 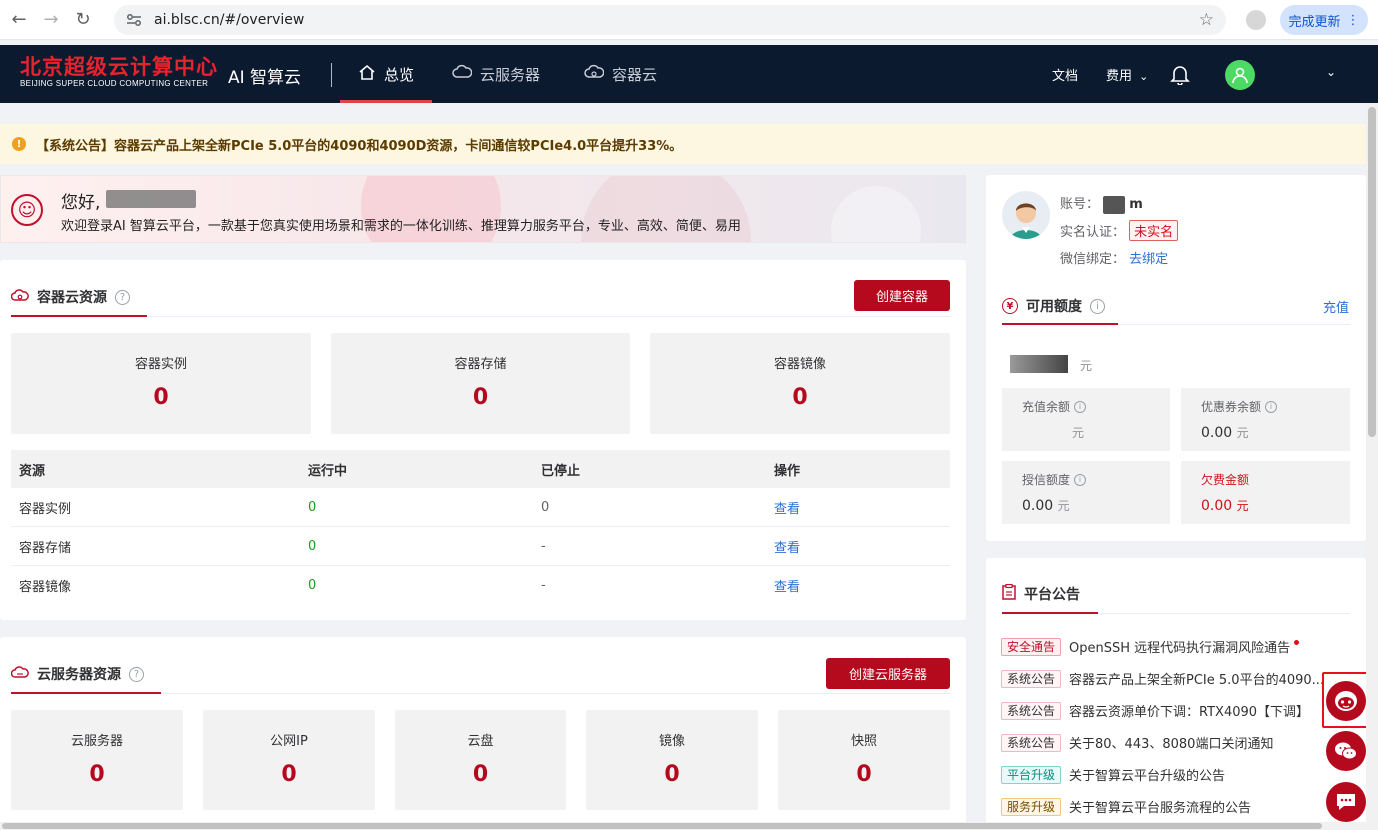 I want to click on realname-status-badge: 未实名, so click(x=1154, y=230).